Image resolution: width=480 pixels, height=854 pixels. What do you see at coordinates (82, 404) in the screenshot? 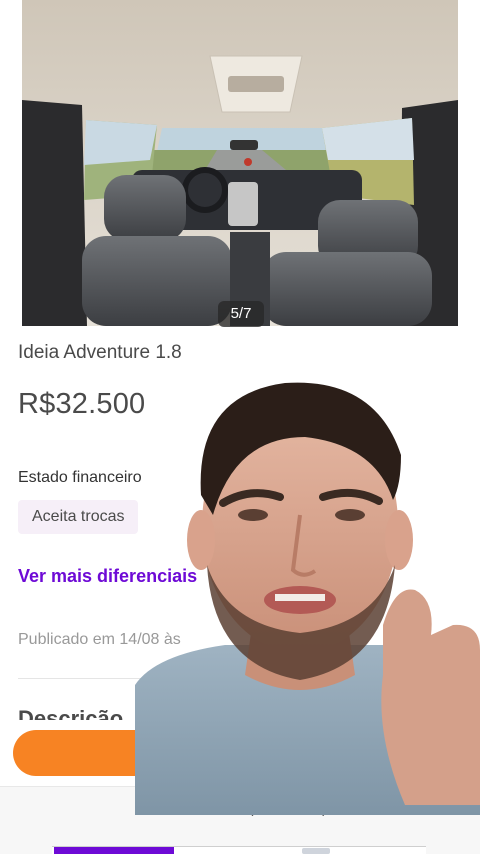
I see `listing-price: R$32.500` at bounding box center [82, 404].